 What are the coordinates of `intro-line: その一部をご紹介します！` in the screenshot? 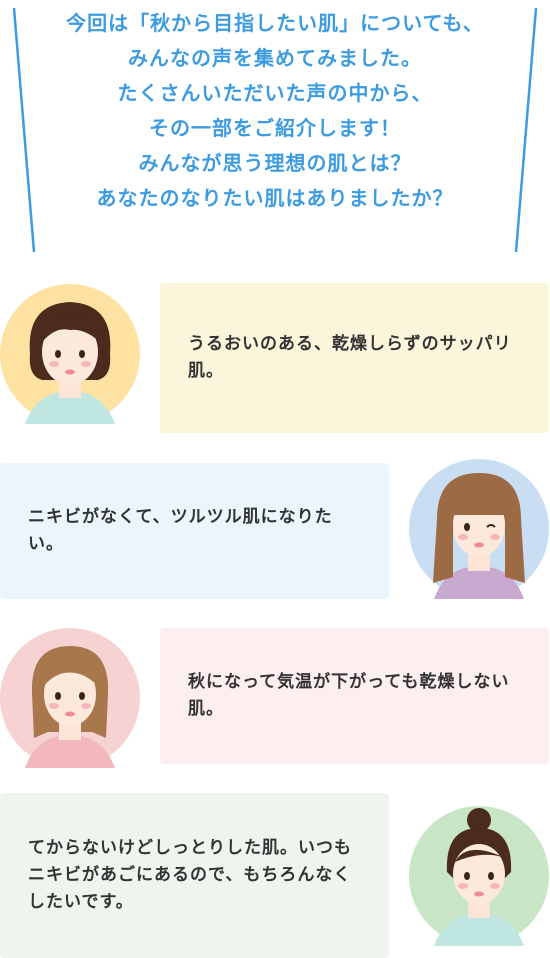 It's located at (275, 128).